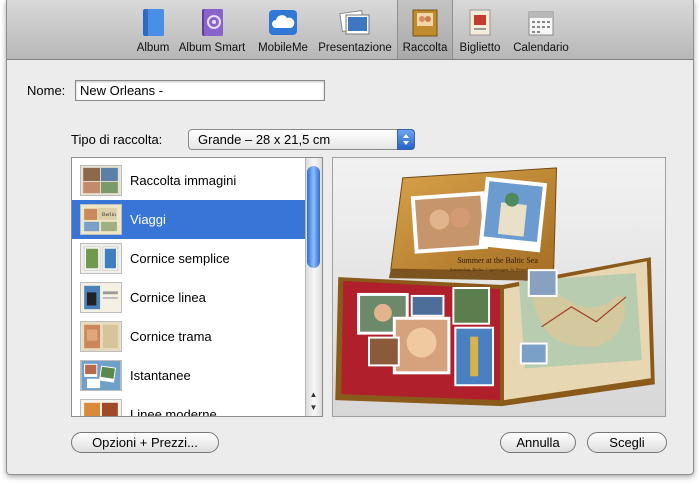 The height and width of the screenshot is (483, 699). Describe the element at coordinates (538, 442) in the screenshot. I see `cancel-button: Annulla` at that location.